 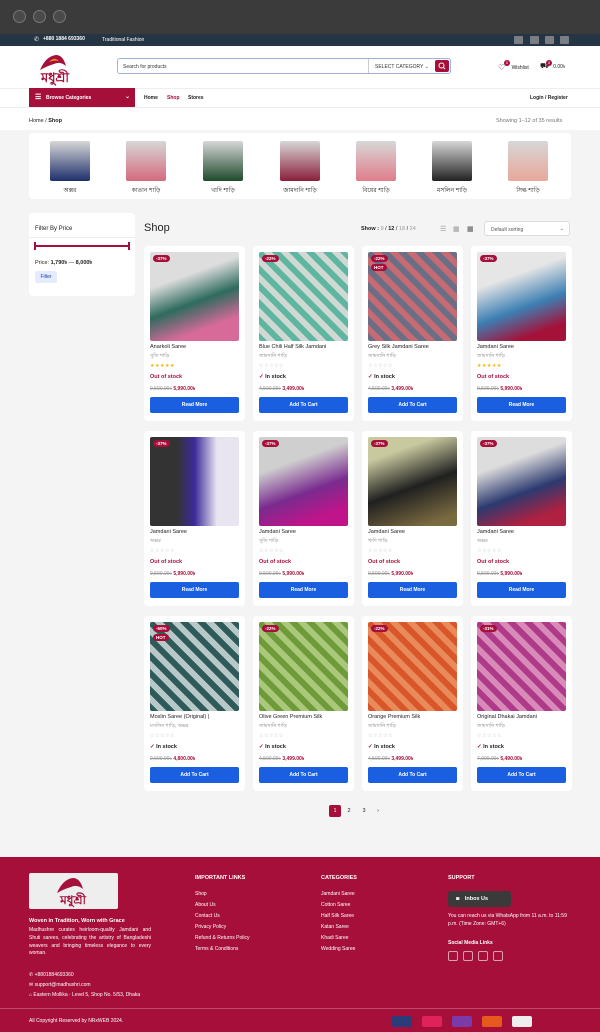 I want to click on footer-link: Contact Us, so click(x=207, y=916).